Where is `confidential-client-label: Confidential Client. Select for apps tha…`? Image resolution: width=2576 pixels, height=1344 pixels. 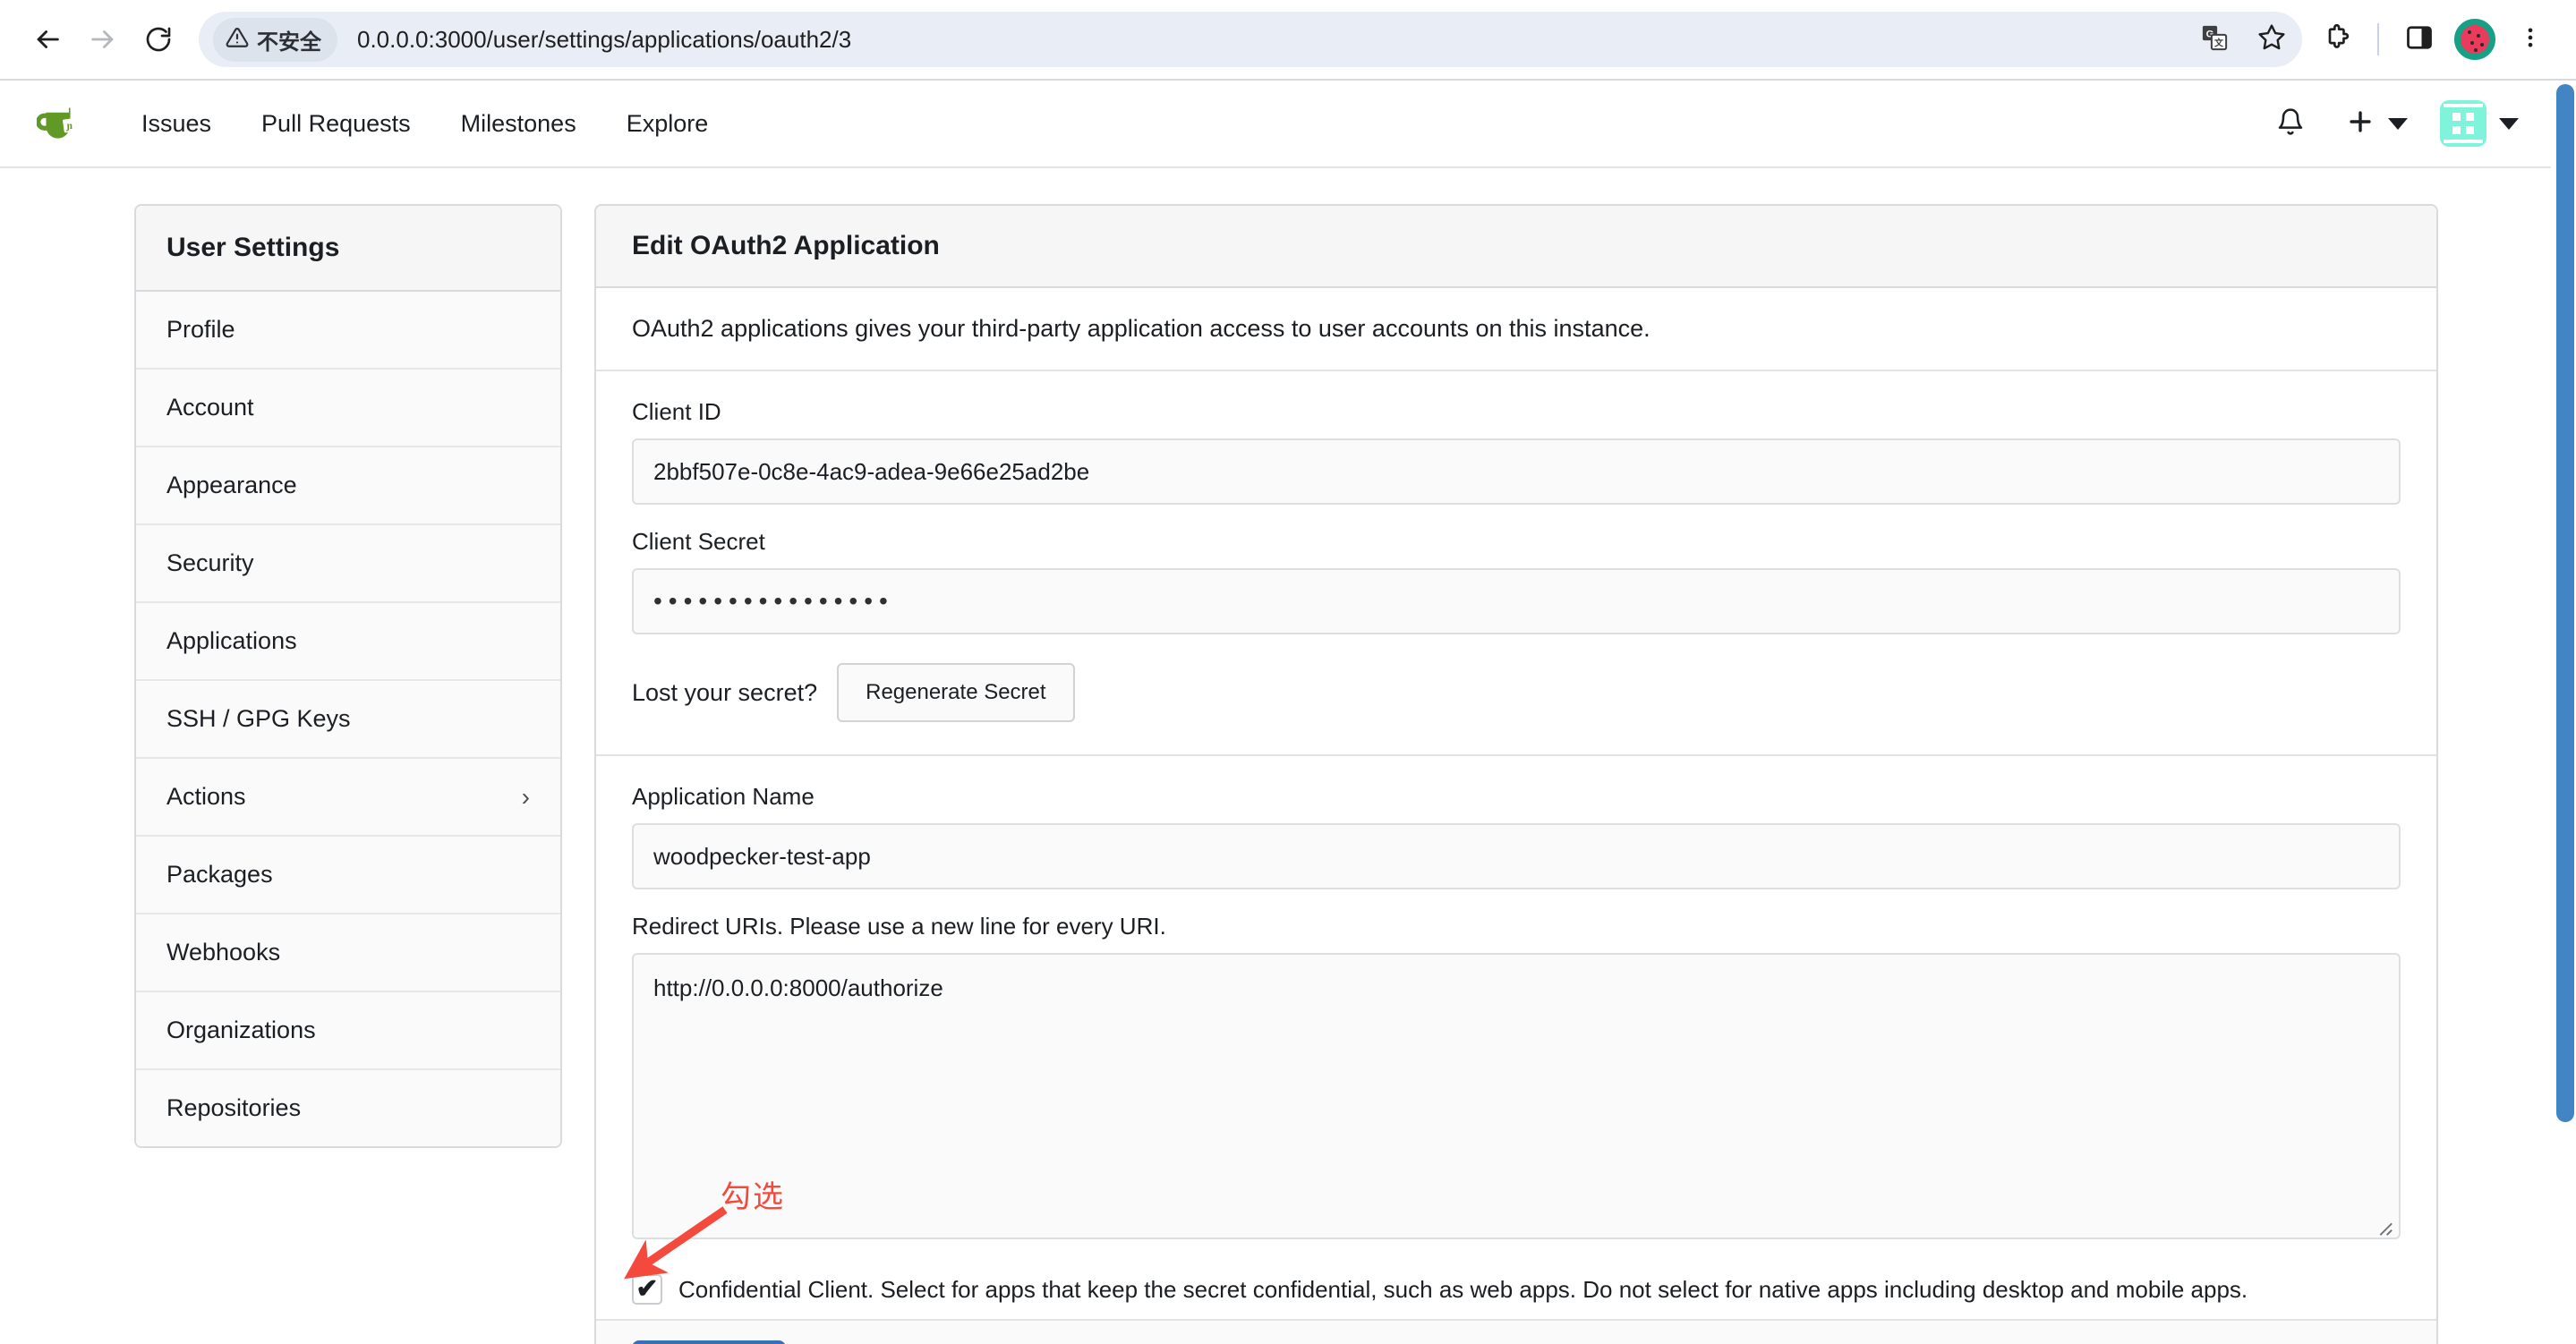 confidential-client-label: Confidential Client. Select for apps tha… is located at coordinates (1463, 1289).